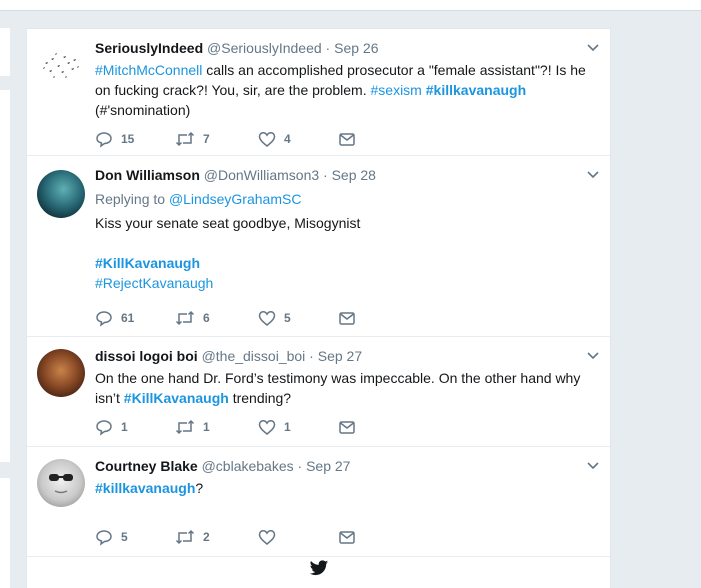 This screenshot has width=701, height=588. I want to click on replying-to: Replying to @LindseyGrahamSC, so click(346, 199).